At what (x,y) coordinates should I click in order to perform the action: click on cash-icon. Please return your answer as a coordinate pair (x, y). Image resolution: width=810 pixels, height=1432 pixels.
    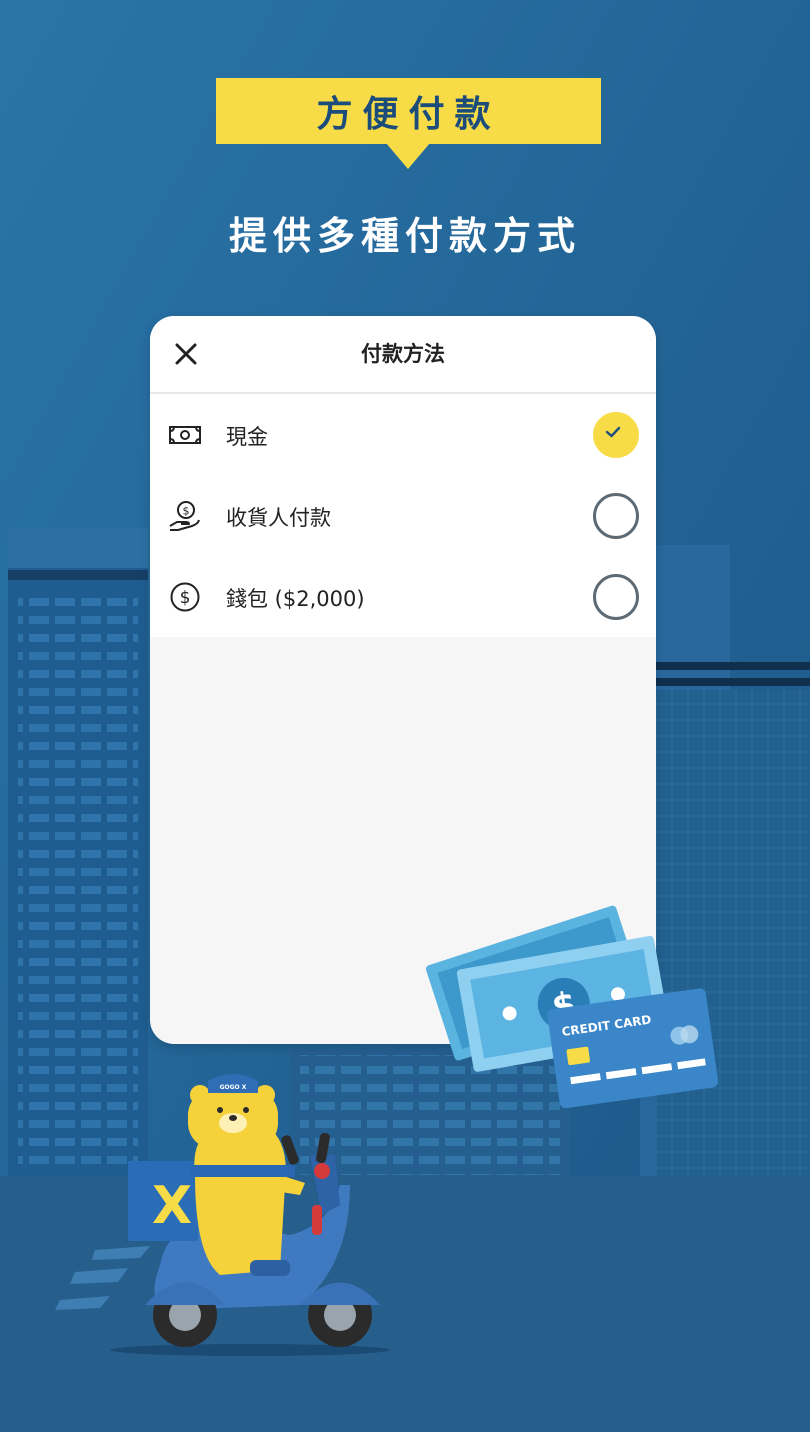
    Looking at the image, I should click on (185, 435).